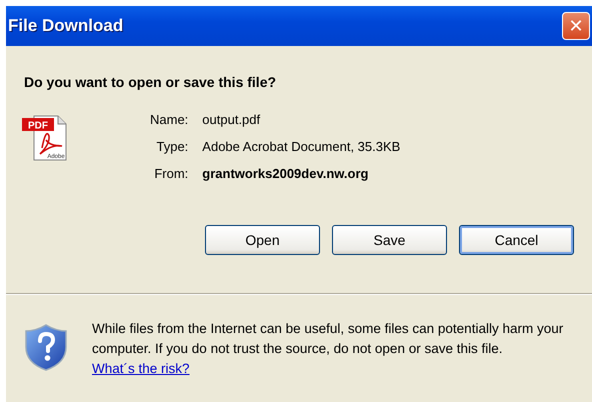  I want to click on save-button: Save, so click(389, 240).